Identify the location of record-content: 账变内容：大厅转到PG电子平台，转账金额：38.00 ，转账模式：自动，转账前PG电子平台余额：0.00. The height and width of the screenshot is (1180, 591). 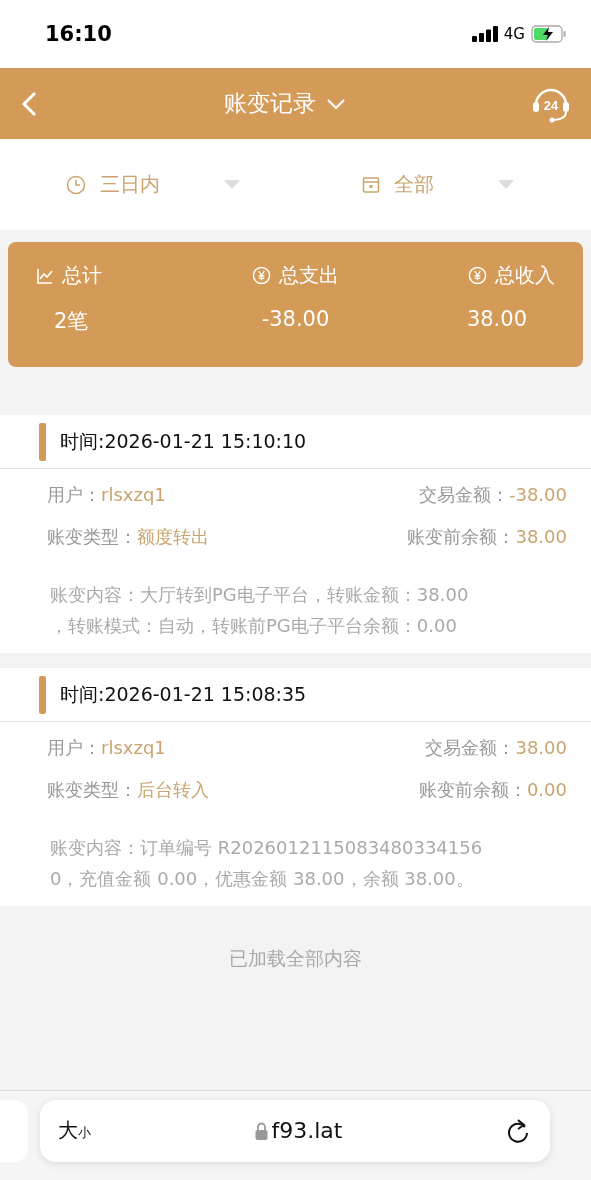
(260, 610).